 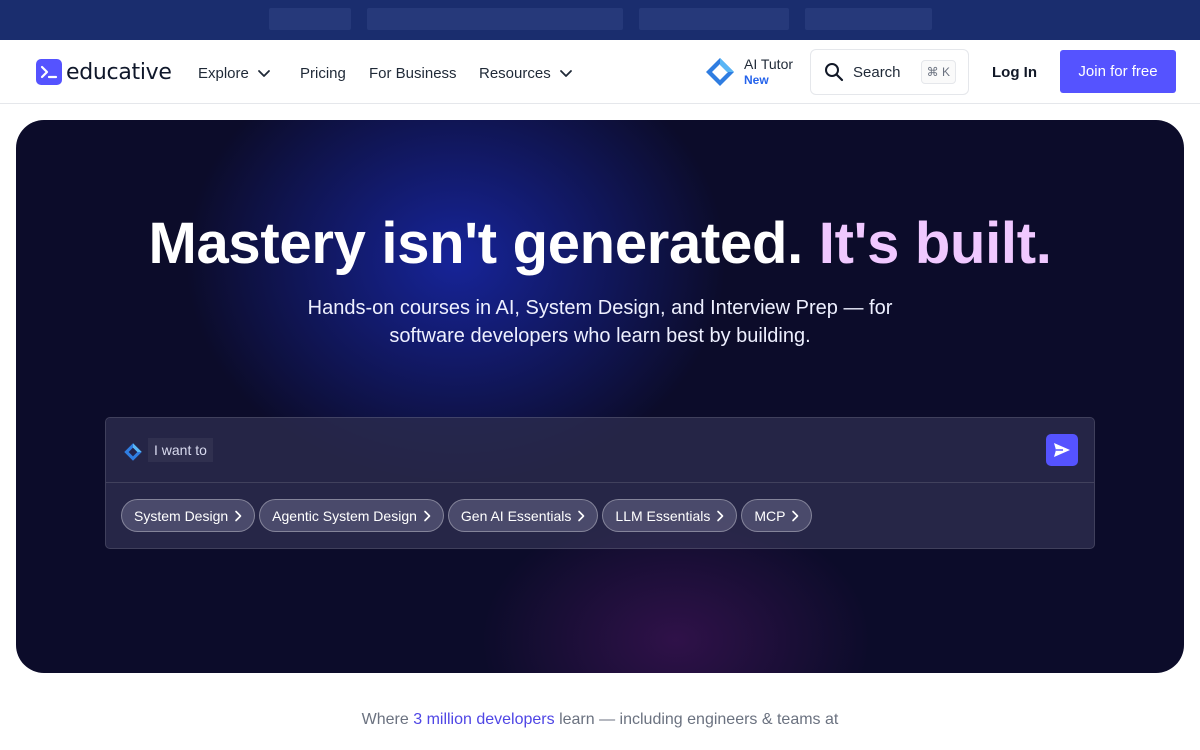 I want to click on chip-system-design: System Design, so click(x=188, y=515).